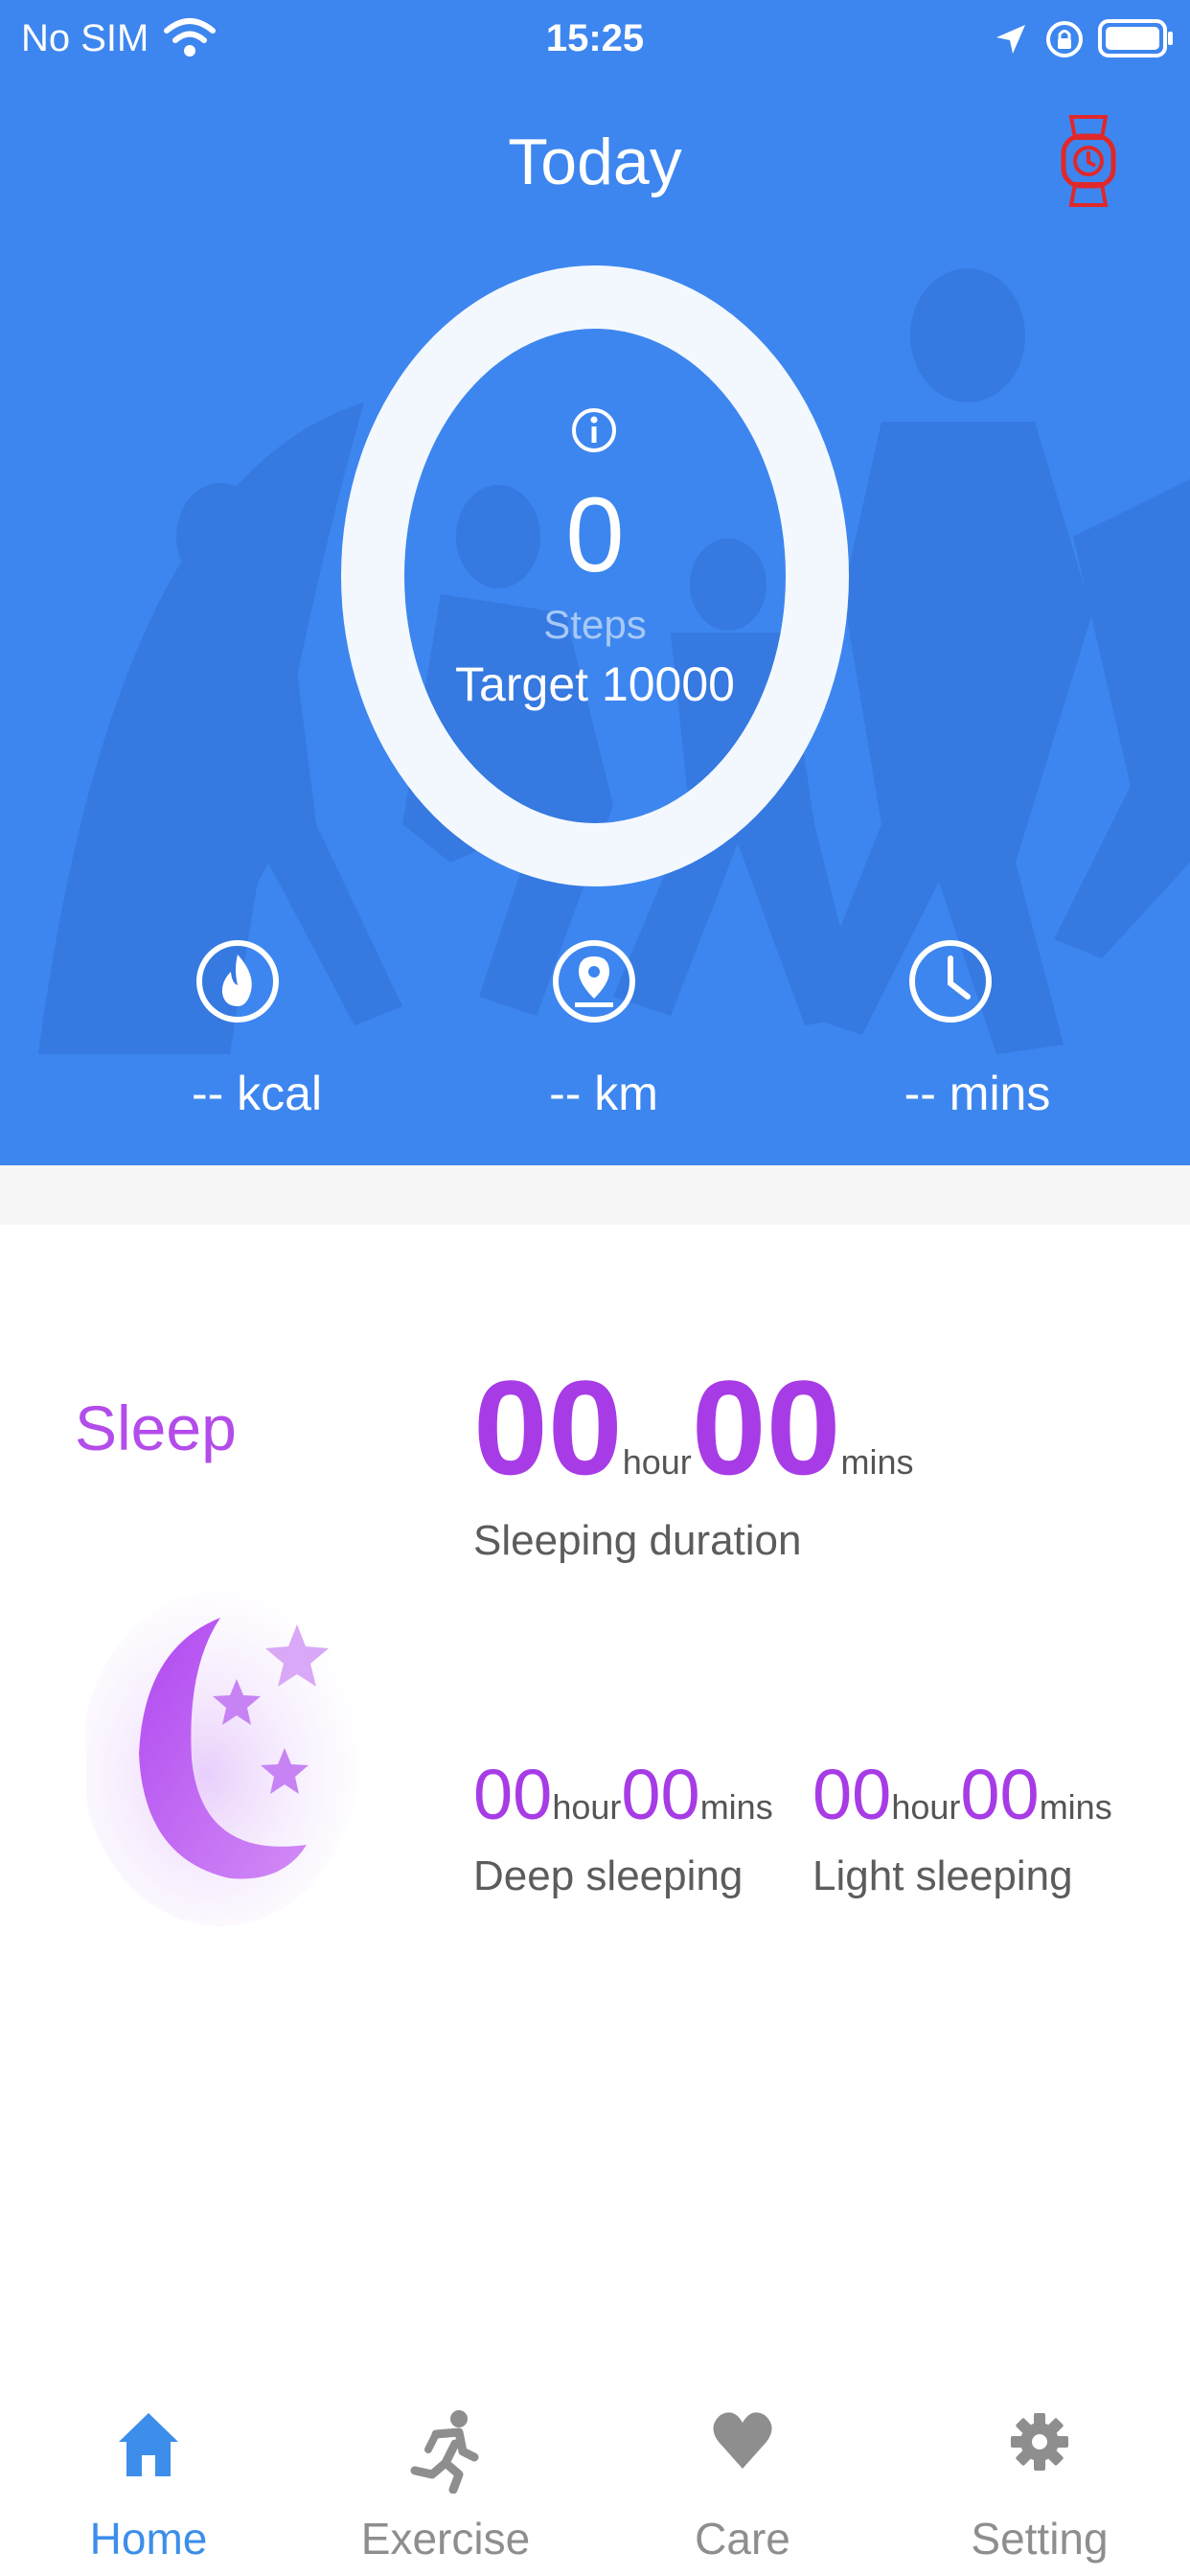 The image size is (1190, 2576). Describe the element at coordinates (766, 1427) in the screenshot. I see `duration-mins: 00` at that location.